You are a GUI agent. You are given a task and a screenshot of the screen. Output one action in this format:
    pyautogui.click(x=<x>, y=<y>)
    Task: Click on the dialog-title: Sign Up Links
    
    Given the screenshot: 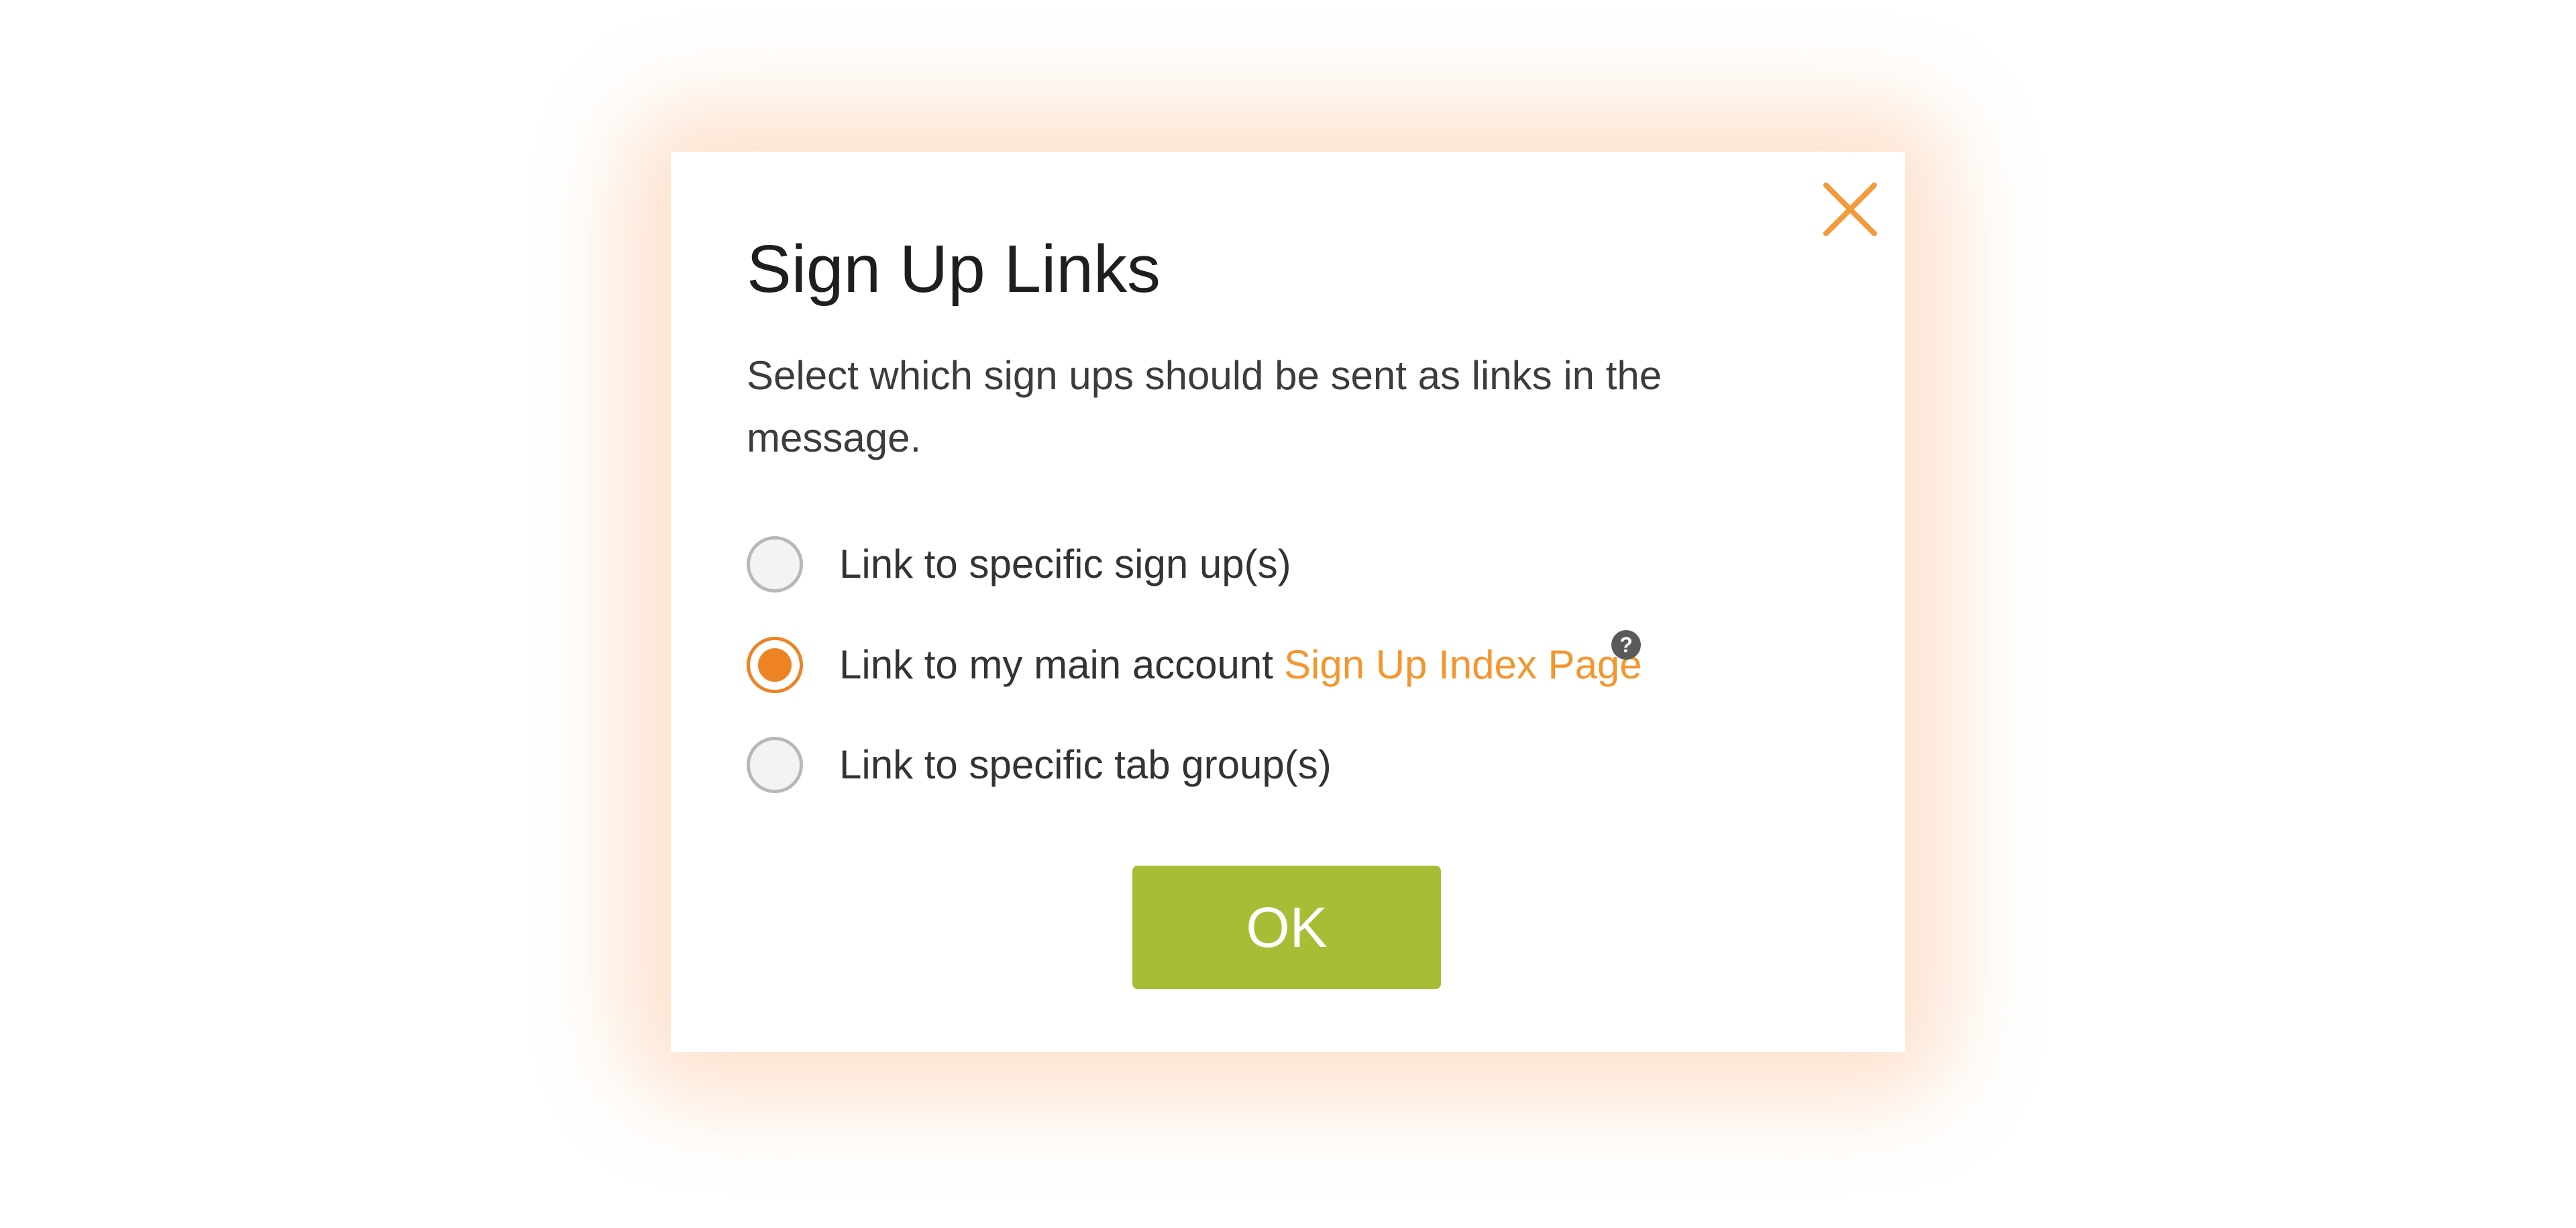 What is the action you would take?
    pyautogui.click(x=954, y=269)
    